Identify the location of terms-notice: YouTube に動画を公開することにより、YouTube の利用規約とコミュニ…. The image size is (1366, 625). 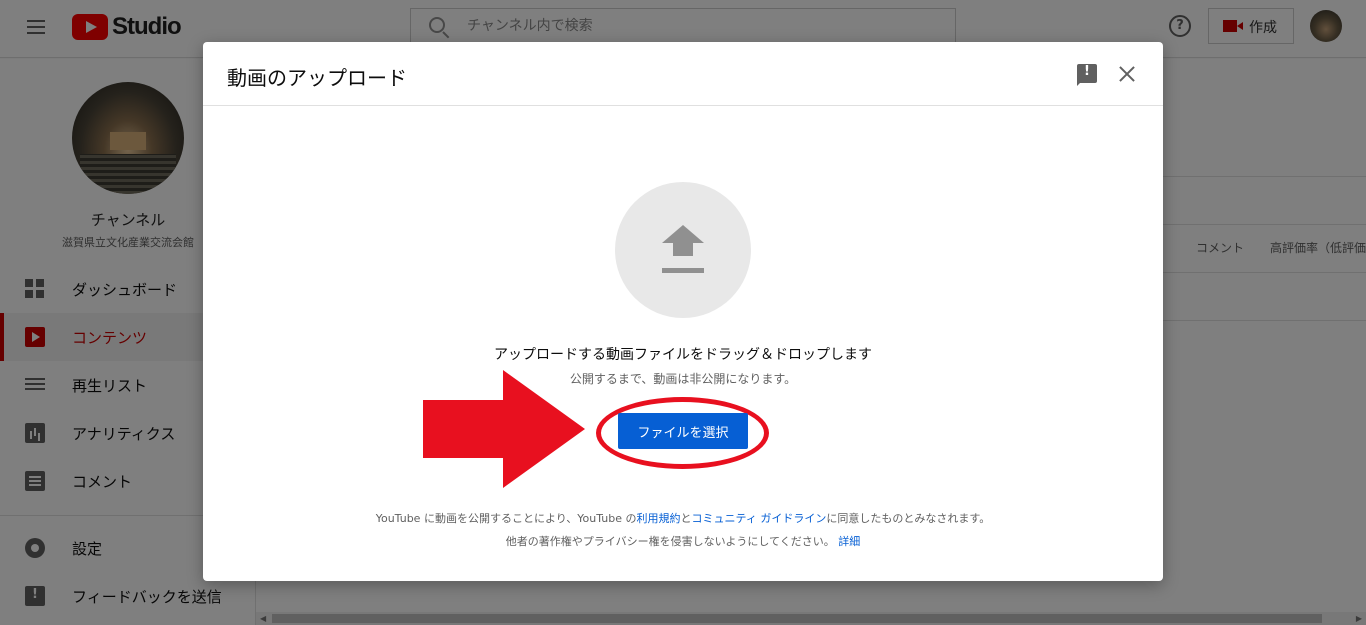
(683, 518).